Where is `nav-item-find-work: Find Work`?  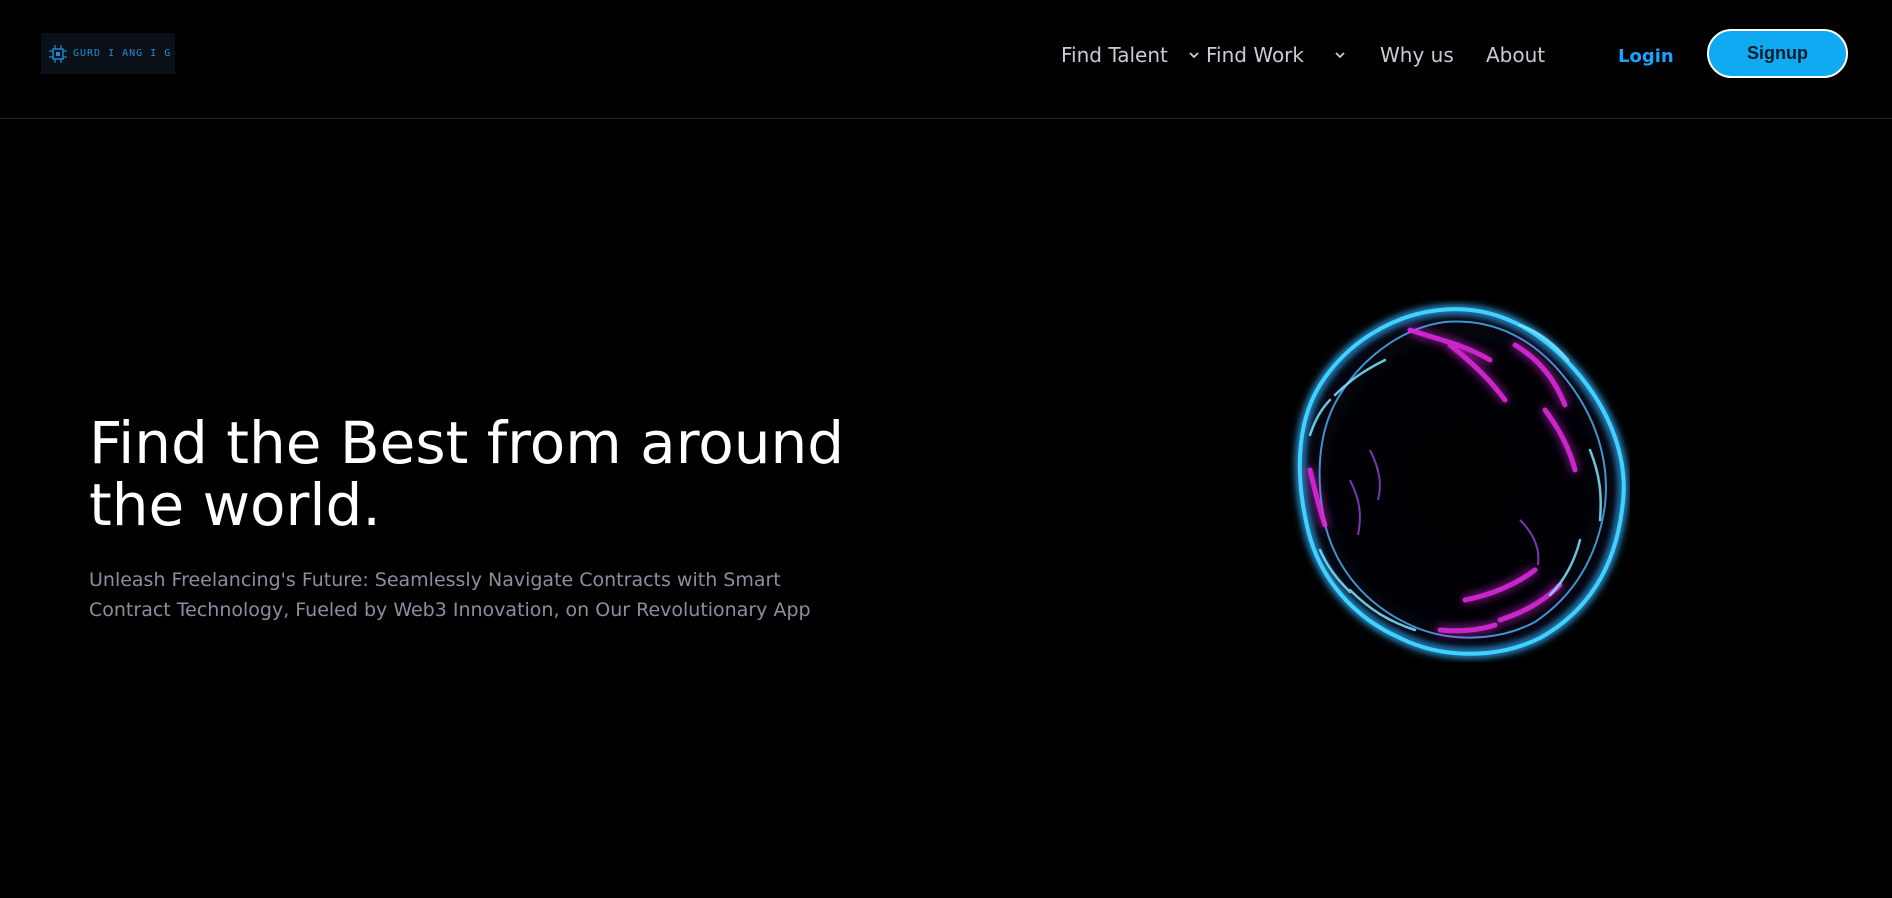 nav-item-find-work: Find Work is located at coordinates (1276, 55).